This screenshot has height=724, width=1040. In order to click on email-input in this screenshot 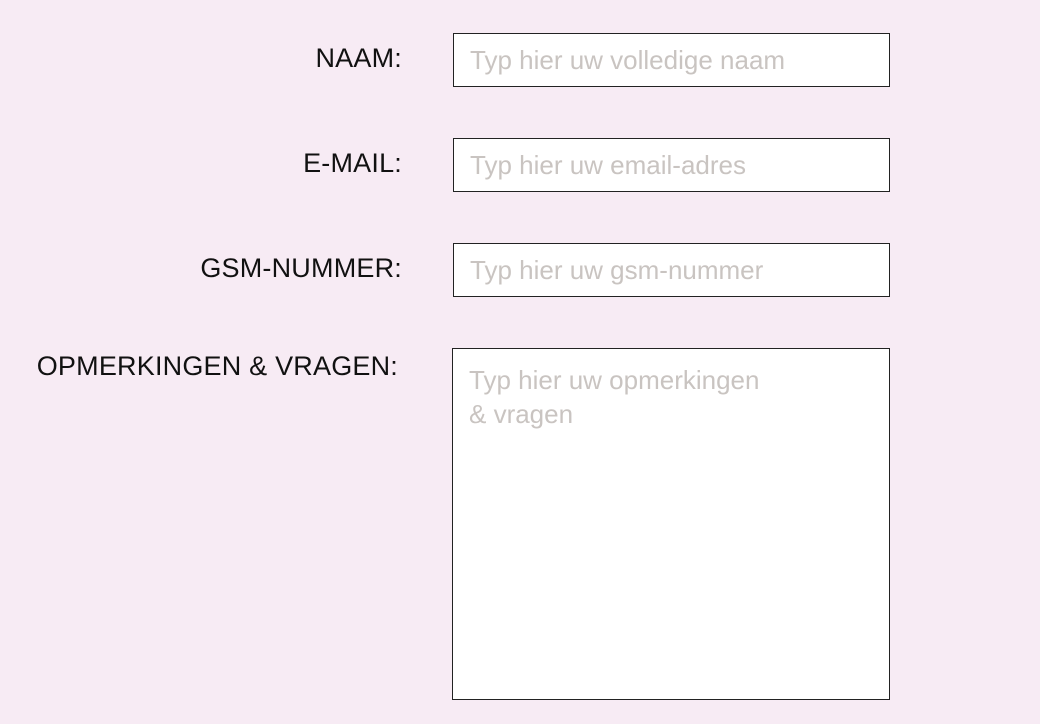, I will do `click(671, 165)`.